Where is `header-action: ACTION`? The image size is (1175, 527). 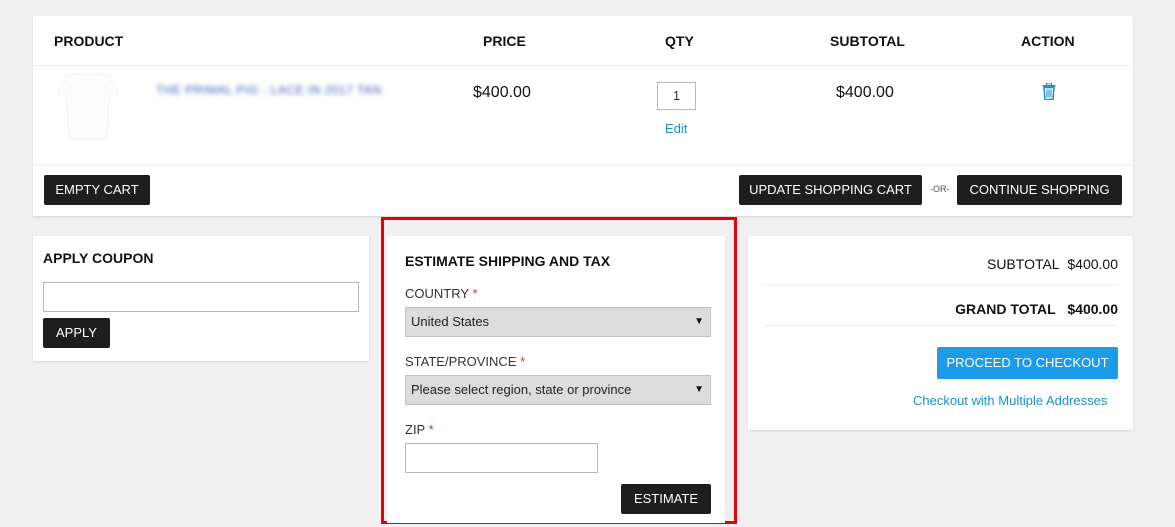 header-action: ACTION is located at coordinates (1048, 41).